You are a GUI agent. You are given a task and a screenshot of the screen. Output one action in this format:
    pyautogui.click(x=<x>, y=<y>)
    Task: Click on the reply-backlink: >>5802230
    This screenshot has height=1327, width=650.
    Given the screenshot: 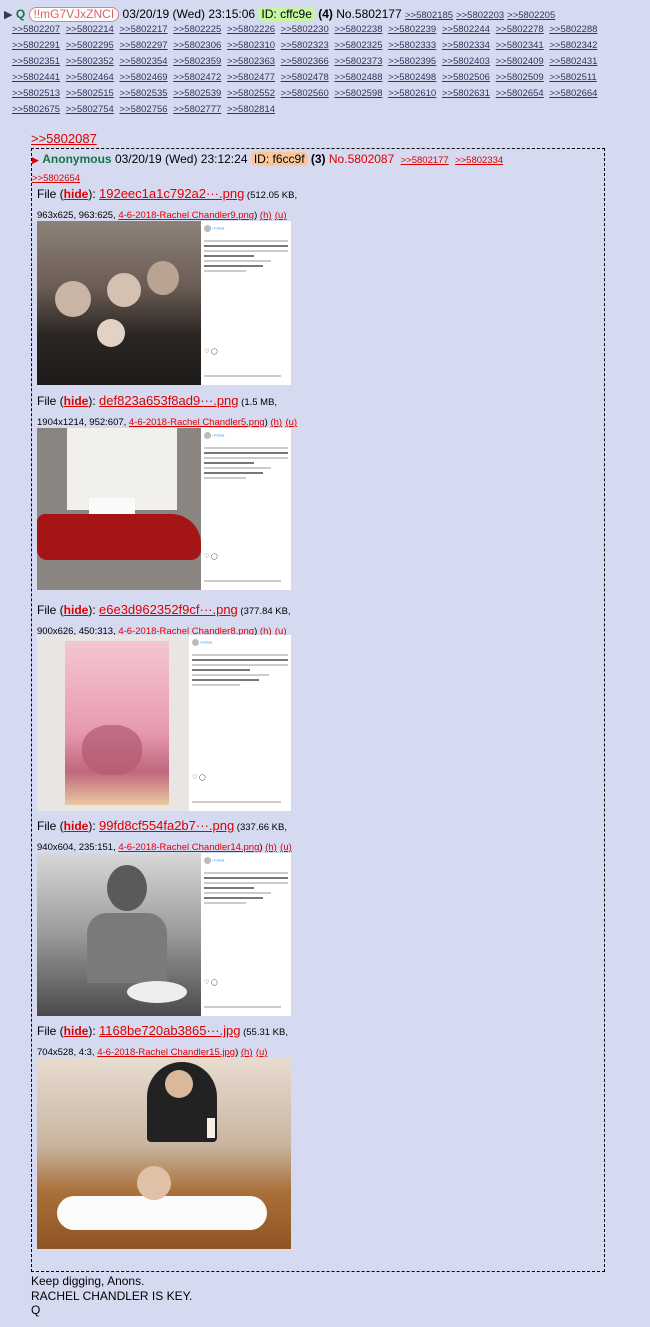 What is the action you would take?
    pyautogui.click(x=305, y=29)
    